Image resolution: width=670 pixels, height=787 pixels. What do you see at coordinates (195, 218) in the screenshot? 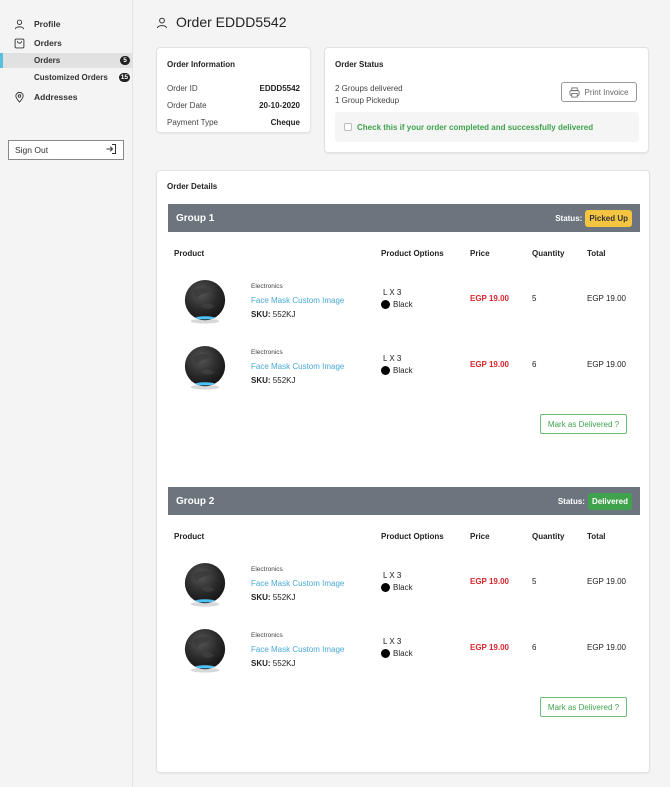
I see `group-name: Group 1` at bounding box center [195, 218].